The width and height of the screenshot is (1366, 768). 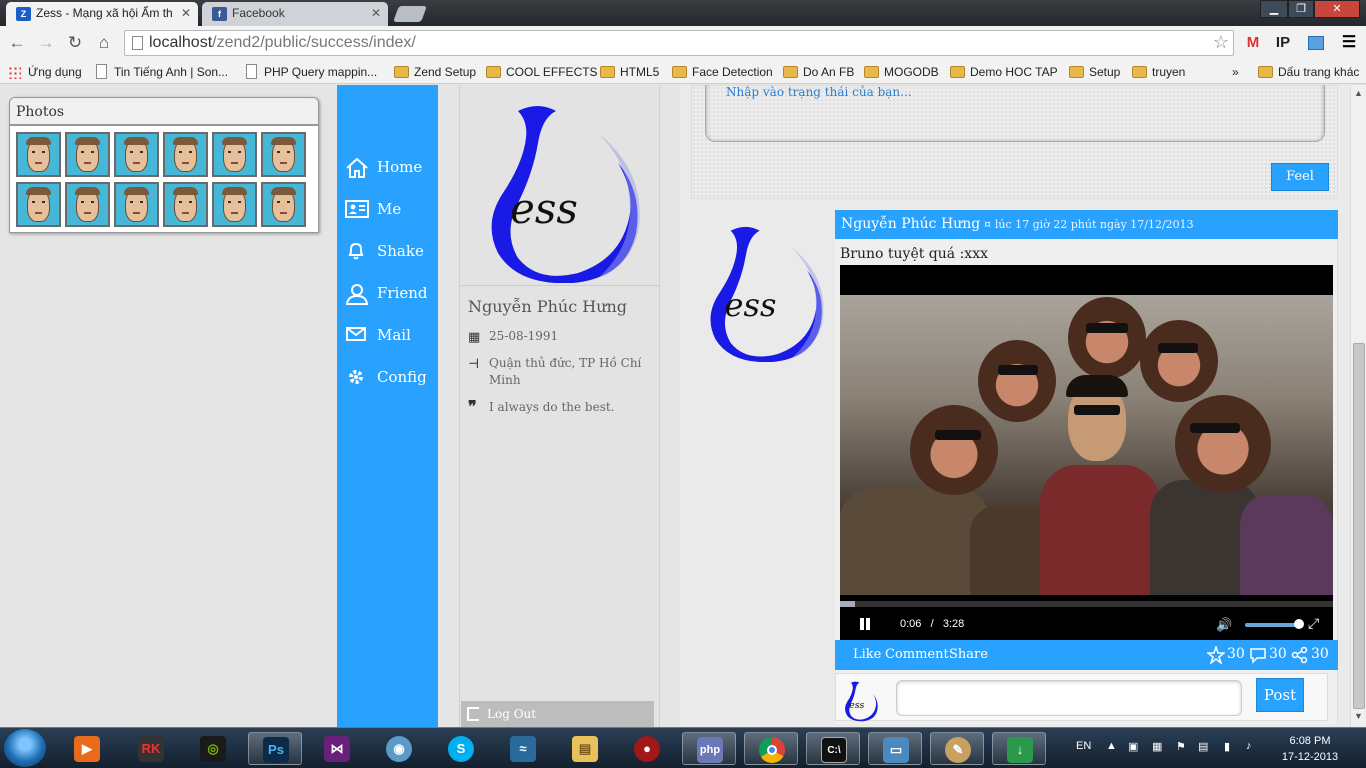 I want to click on extension-icon, so click(x=1316, y=43).